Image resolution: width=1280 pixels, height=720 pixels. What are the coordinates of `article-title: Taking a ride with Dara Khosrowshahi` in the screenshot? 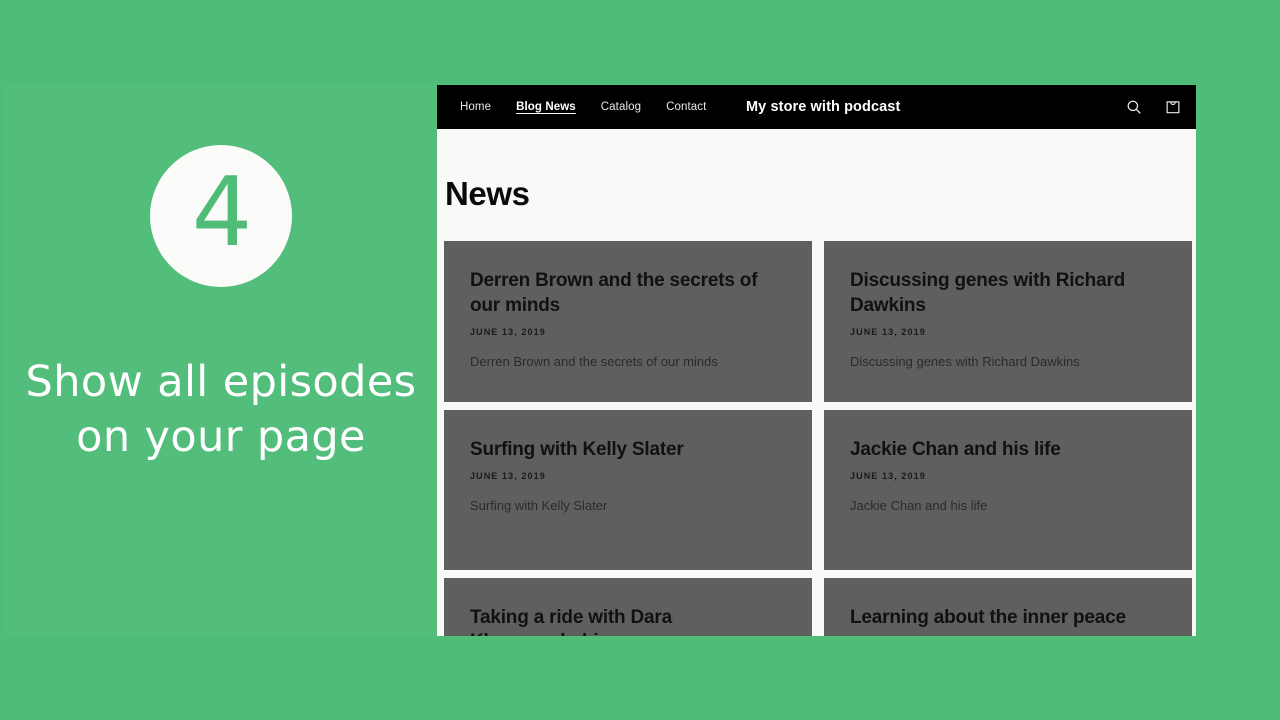 It's located at (571, 621).